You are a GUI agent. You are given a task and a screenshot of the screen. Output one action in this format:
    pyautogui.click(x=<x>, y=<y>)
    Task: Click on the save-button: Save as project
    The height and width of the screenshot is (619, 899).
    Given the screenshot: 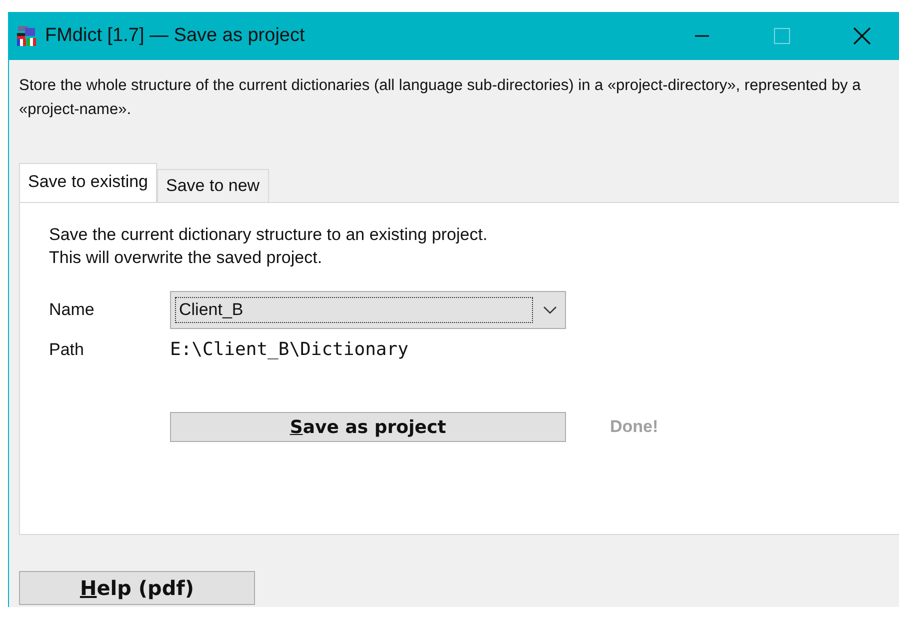 What is the action you would take?
    pyautogui.click(x=368, y=427)
    